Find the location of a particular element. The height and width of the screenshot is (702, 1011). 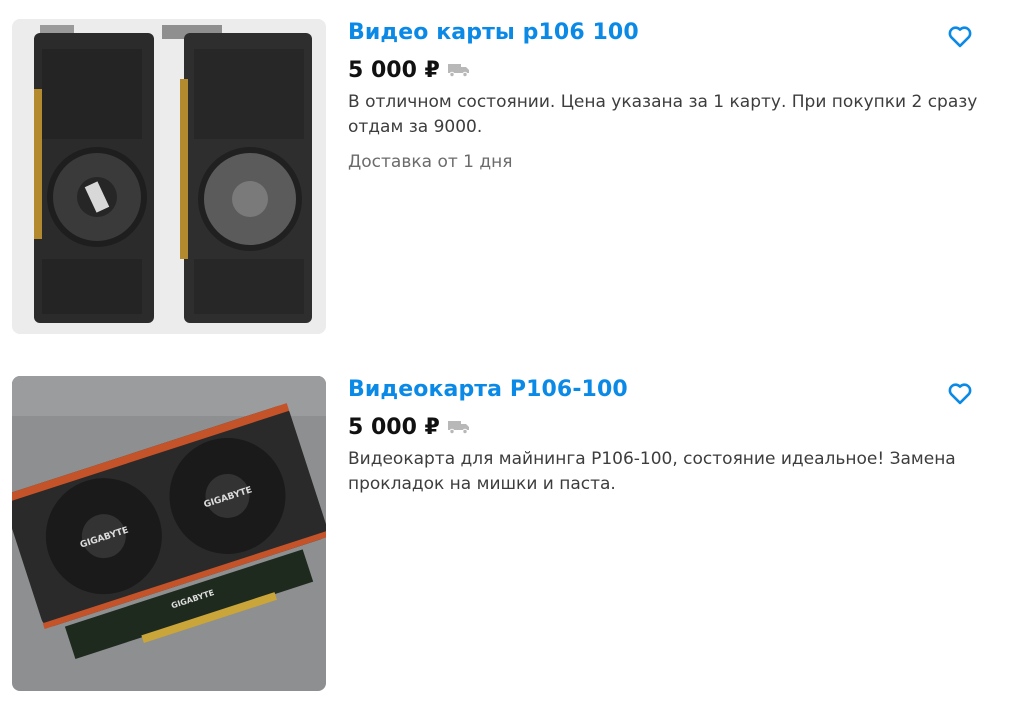

delivery-info: Доставка от 1 дня is located at coordinates (430, 162).